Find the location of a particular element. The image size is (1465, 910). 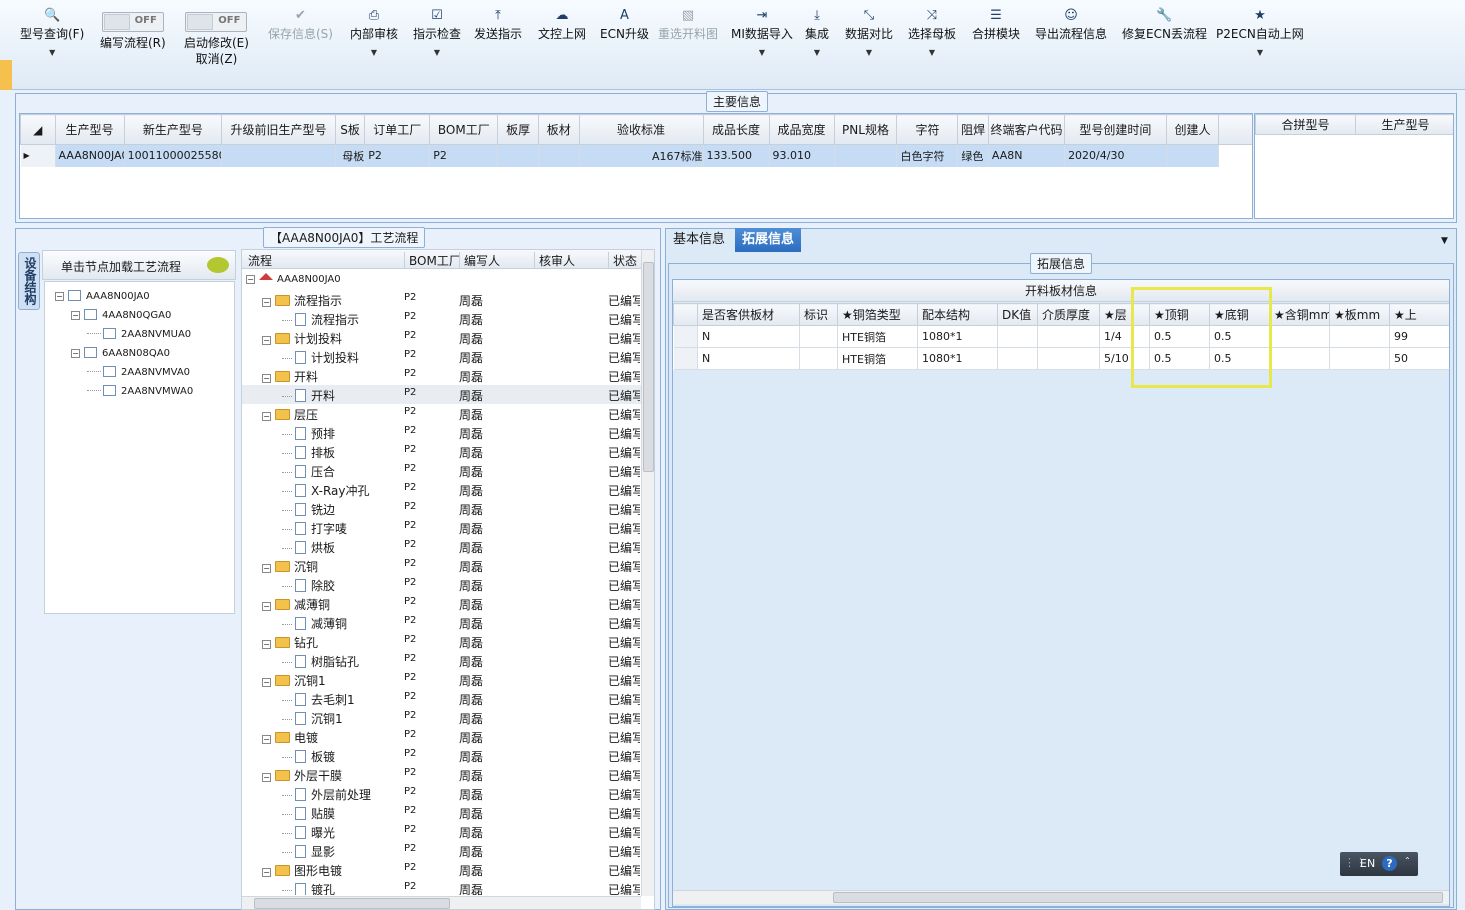

process-row: 铣边 P2 周磊 已编写 is located at coordinates (442, 508).